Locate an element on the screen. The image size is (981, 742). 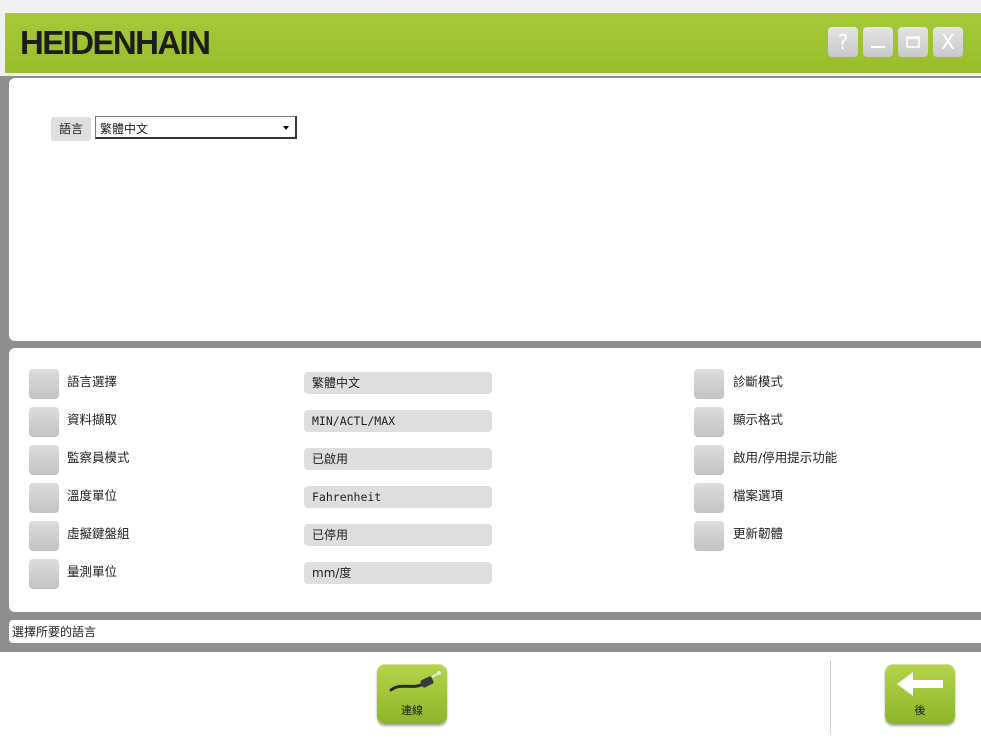
connect-button: 連線 is located at coordinates (412, 694).